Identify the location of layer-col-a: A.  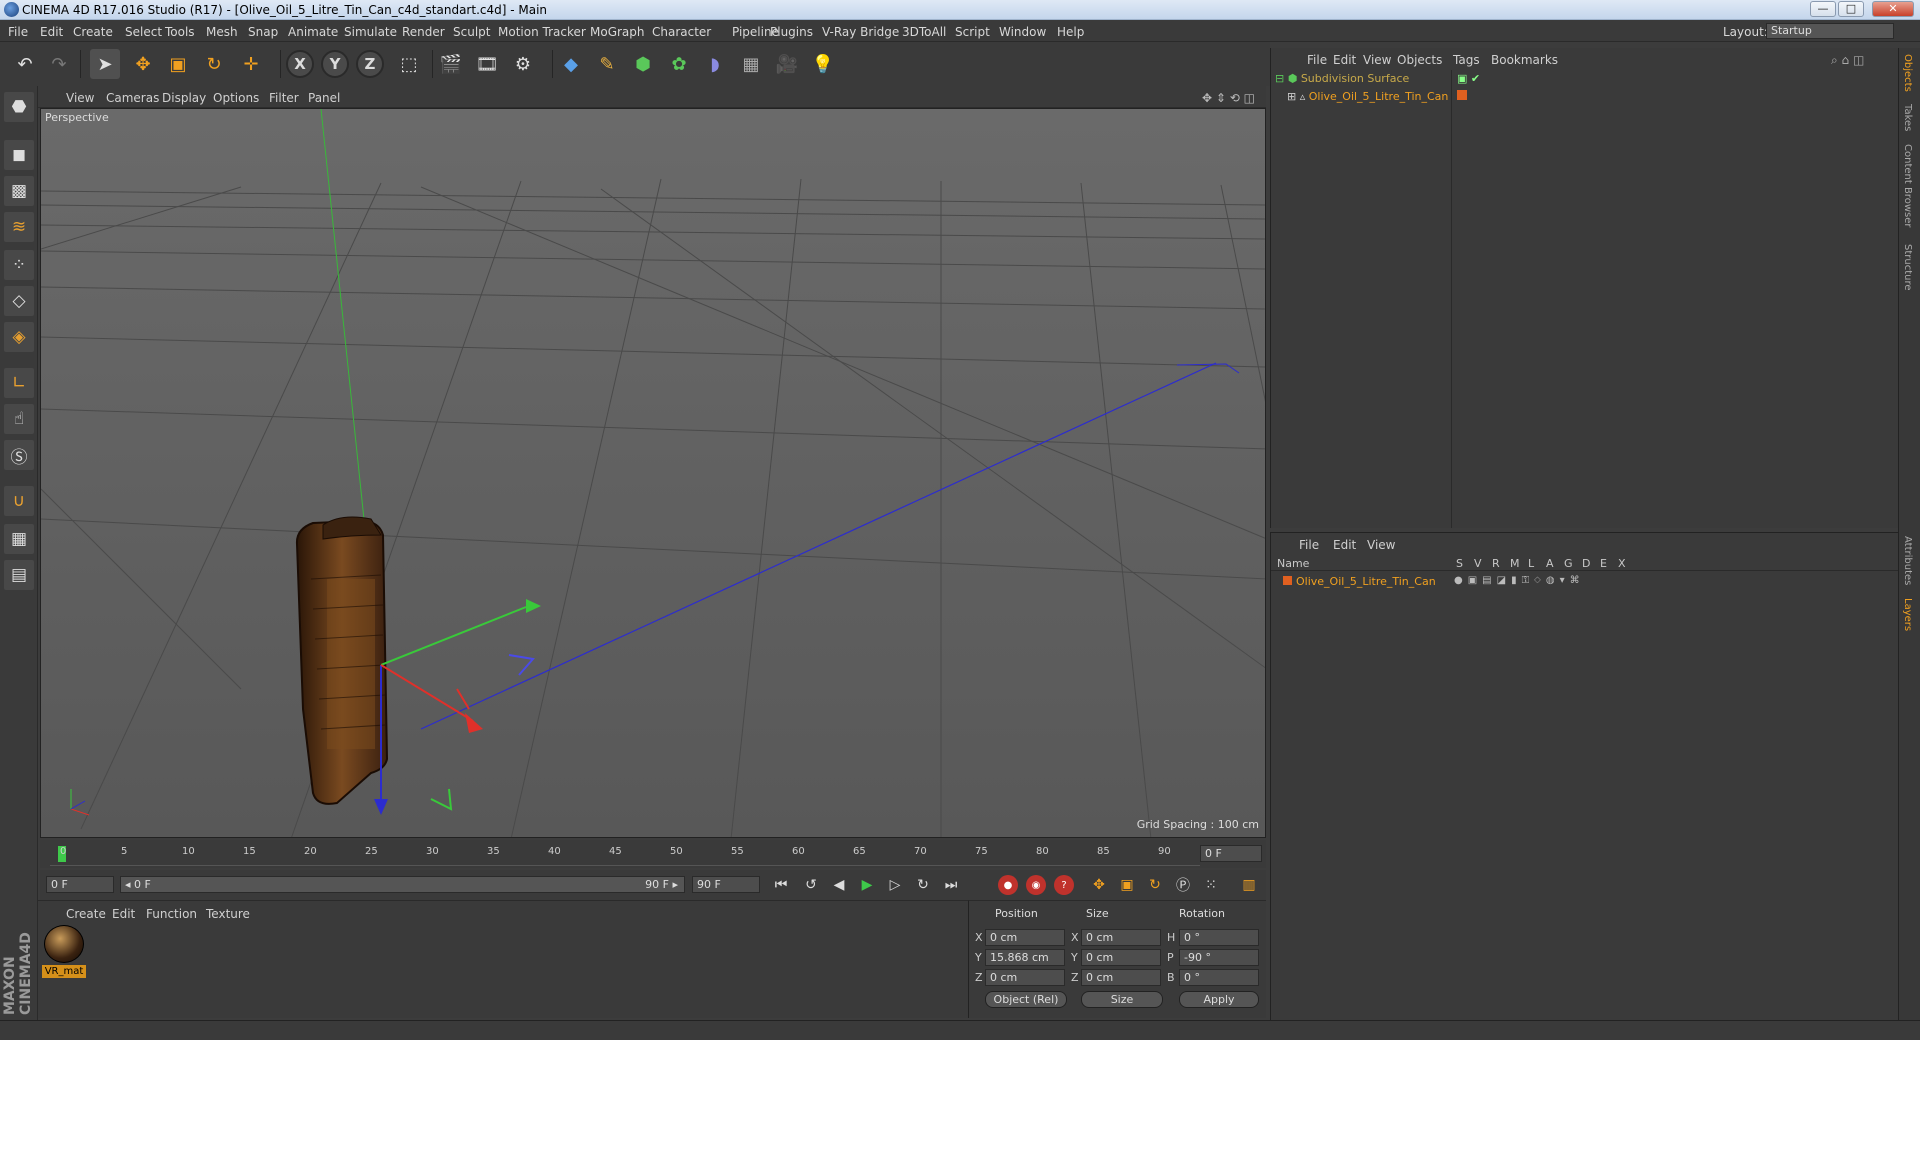
(1550, 563).